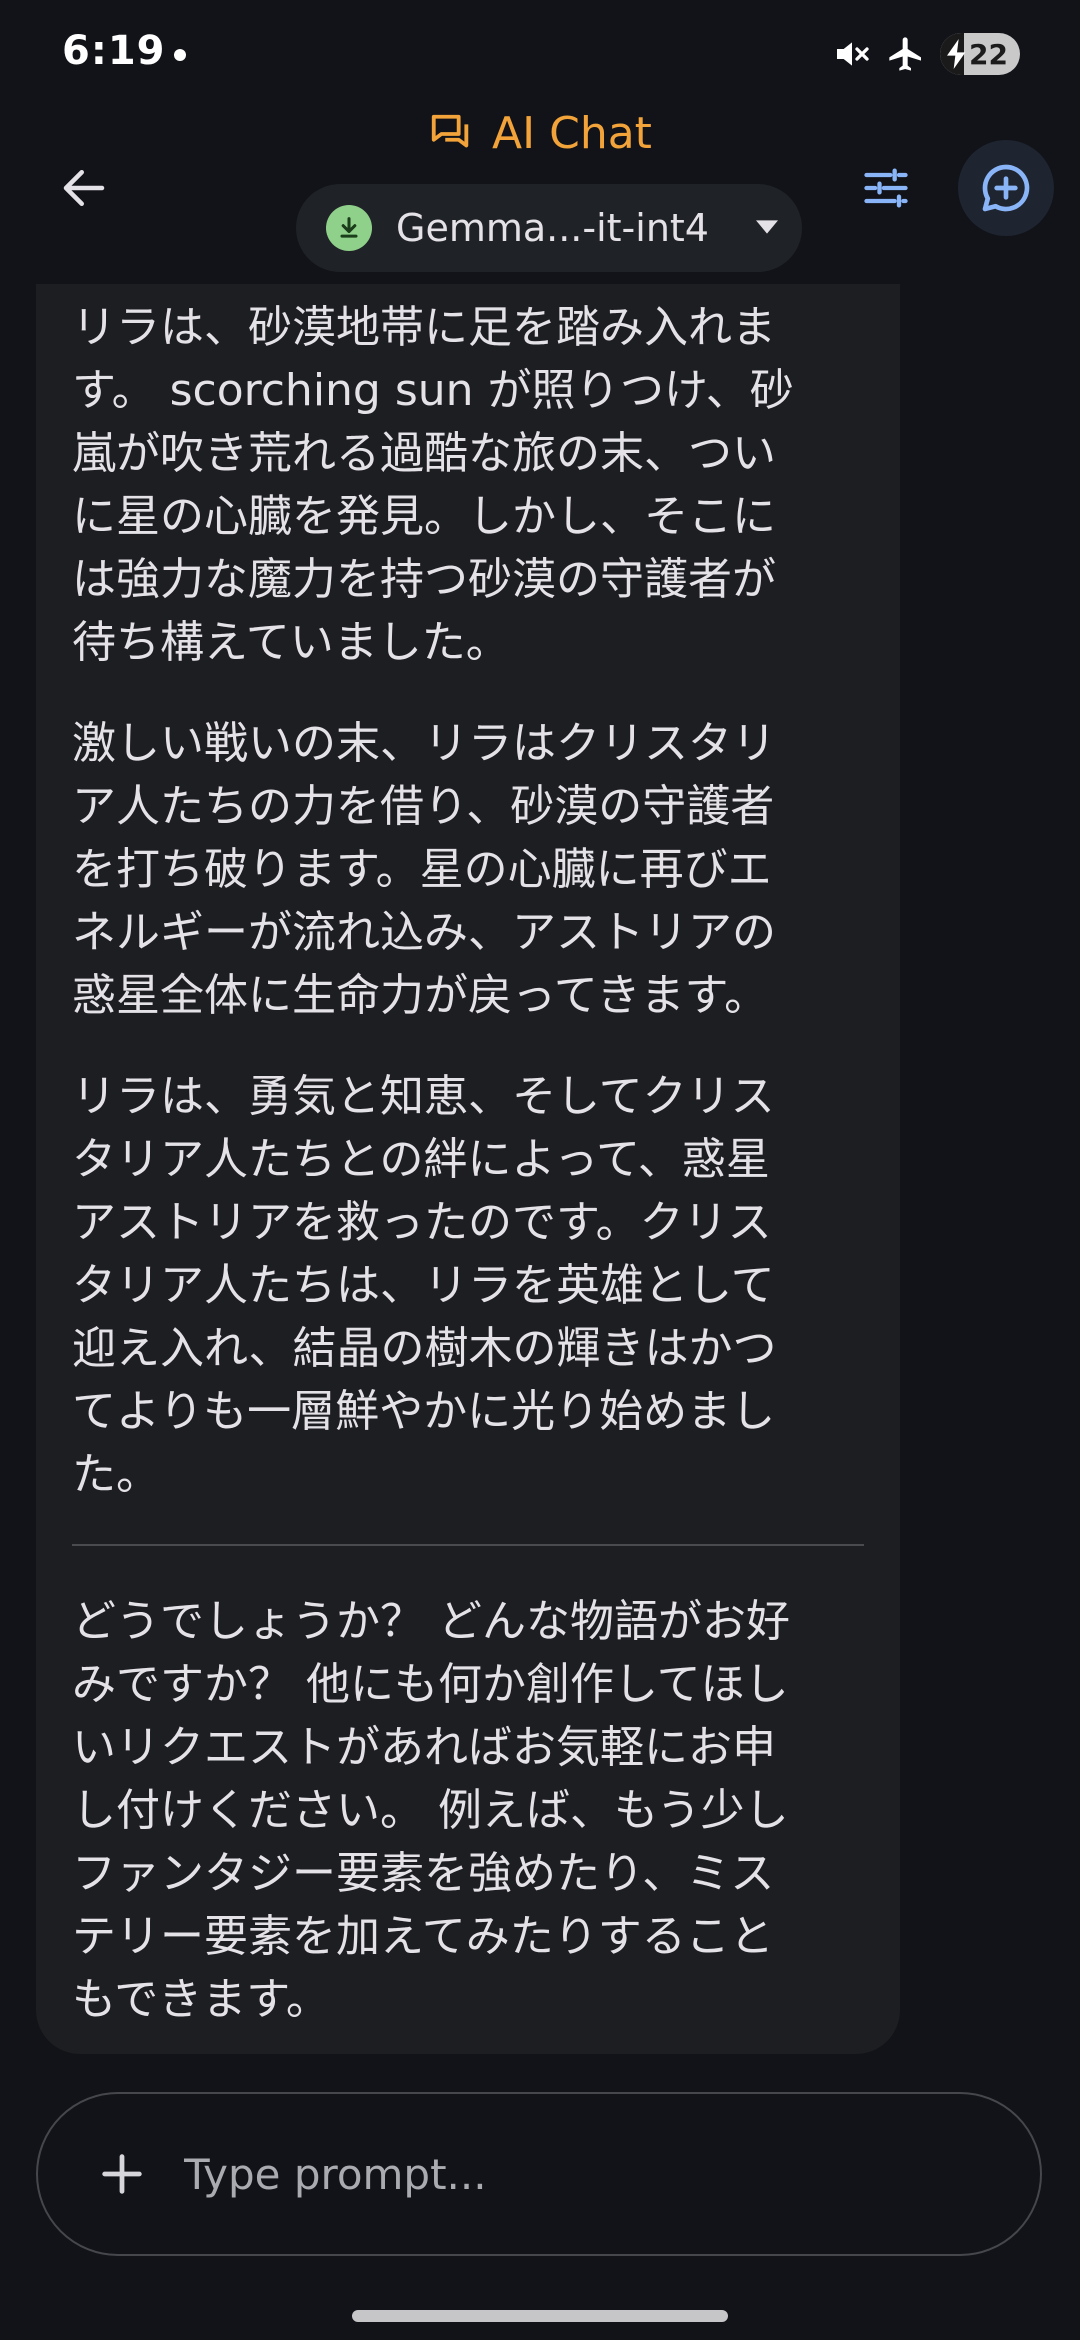 The width and height of the screenshot is (1080, 2340). I want to click on plus-icon, so click(122, 2174).